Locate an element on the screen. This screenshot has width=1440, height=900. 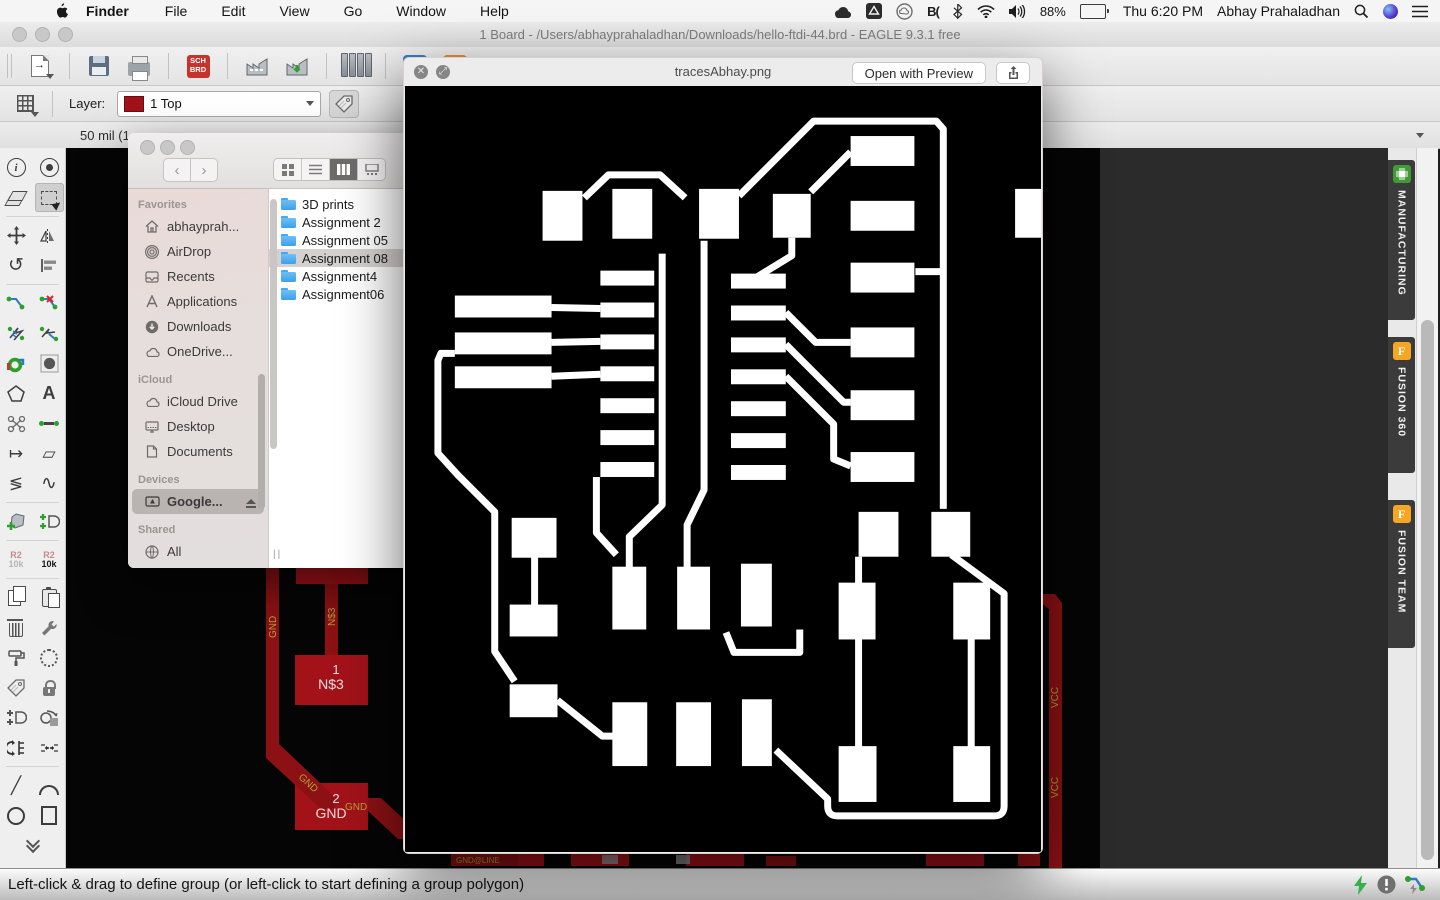
menu-view: View is located at coordinates (294, 11).